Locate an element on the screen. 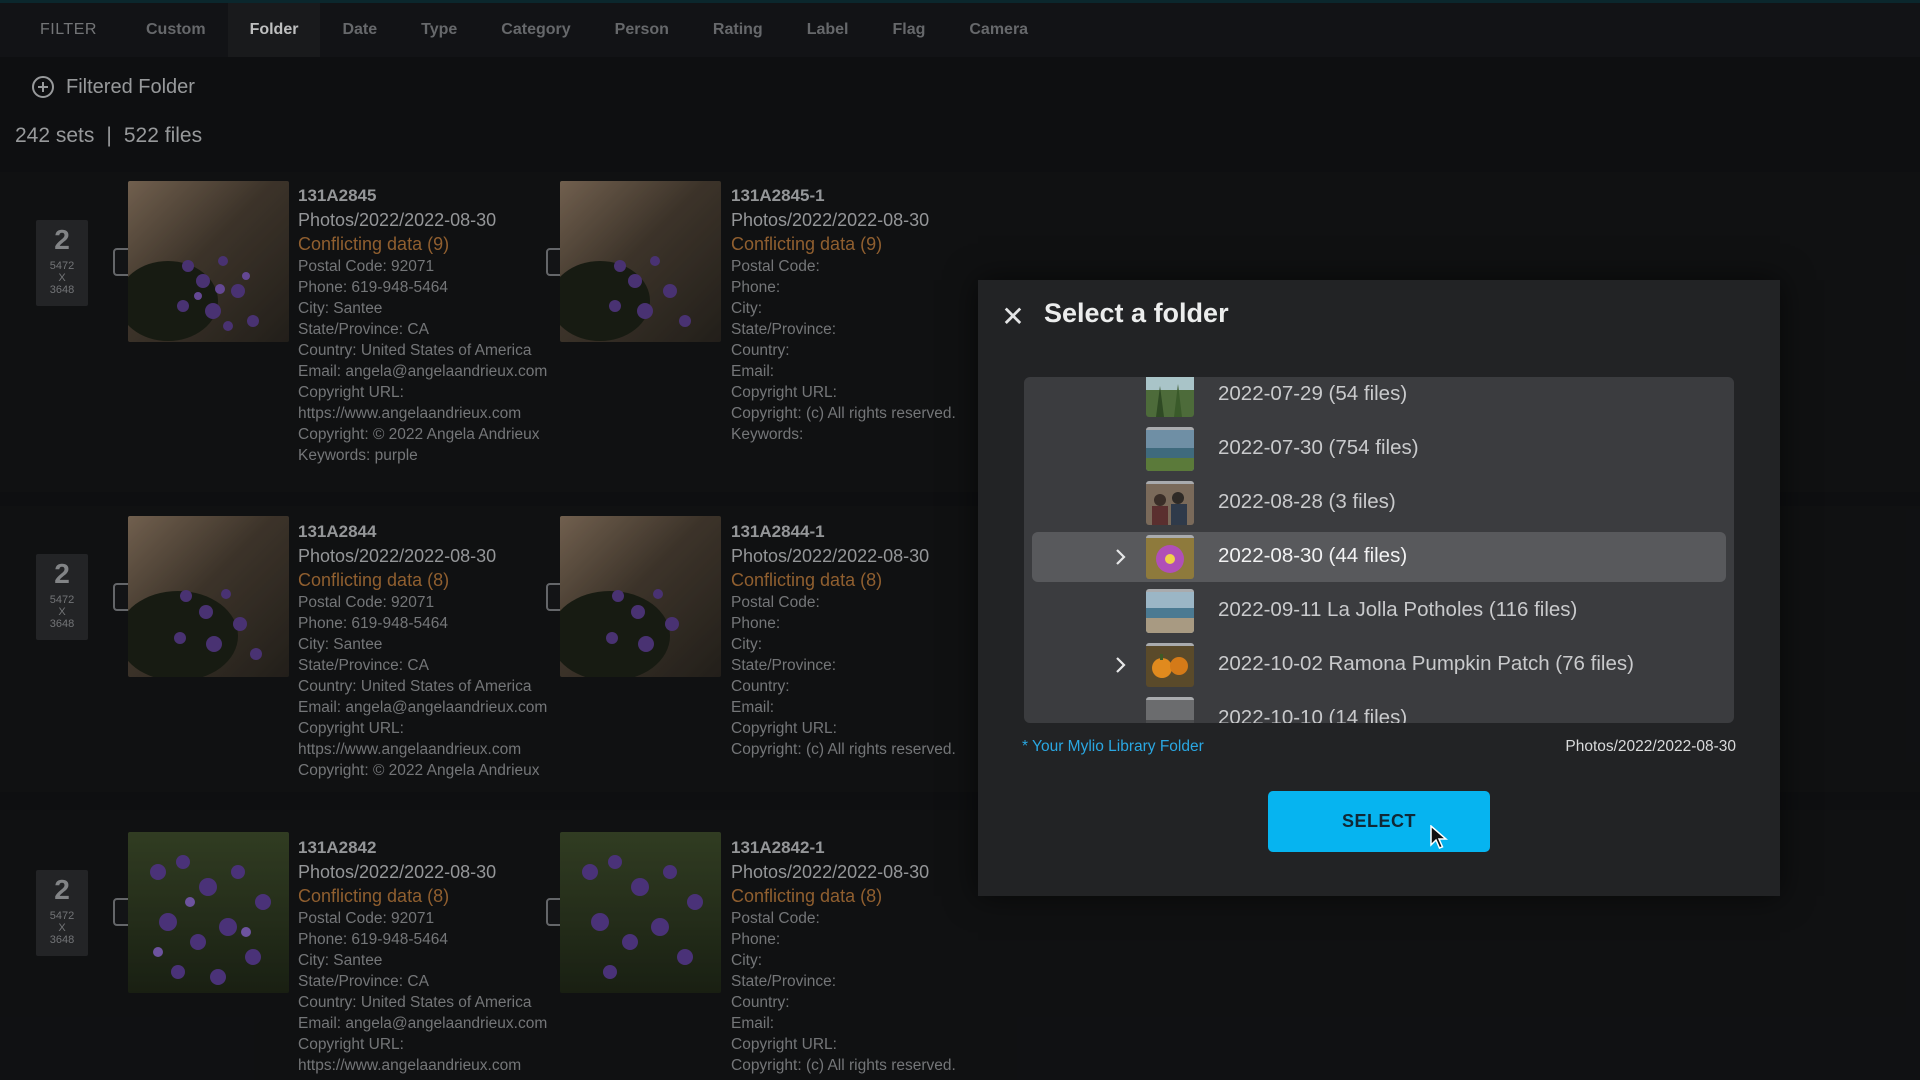 This screenshot has height=1080, width=1920. close-icon: ✕ is located at coordinates (1013, 317).